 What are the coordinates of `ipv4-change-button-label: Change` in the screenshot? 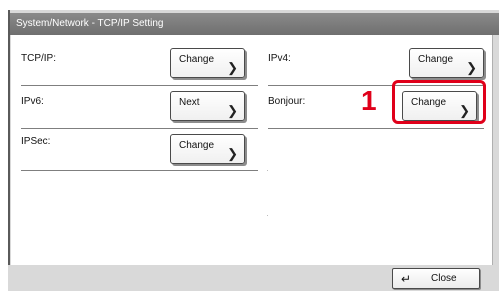 It's located at (436, 59).